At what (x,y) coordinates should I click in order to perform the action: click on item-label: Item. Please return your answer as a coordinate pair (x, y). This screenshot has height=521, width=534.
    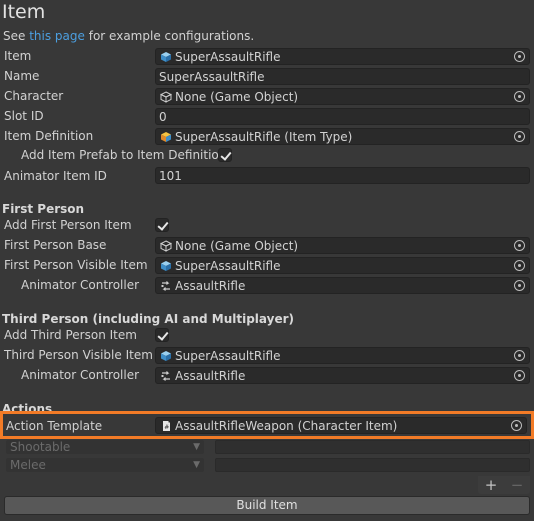
    Looking at the image, I should click on (18, 56).